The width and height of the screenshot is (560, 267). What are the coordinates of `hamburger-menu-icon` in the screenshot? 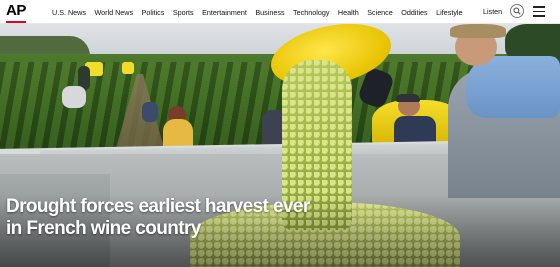 It's located at (539, 11).